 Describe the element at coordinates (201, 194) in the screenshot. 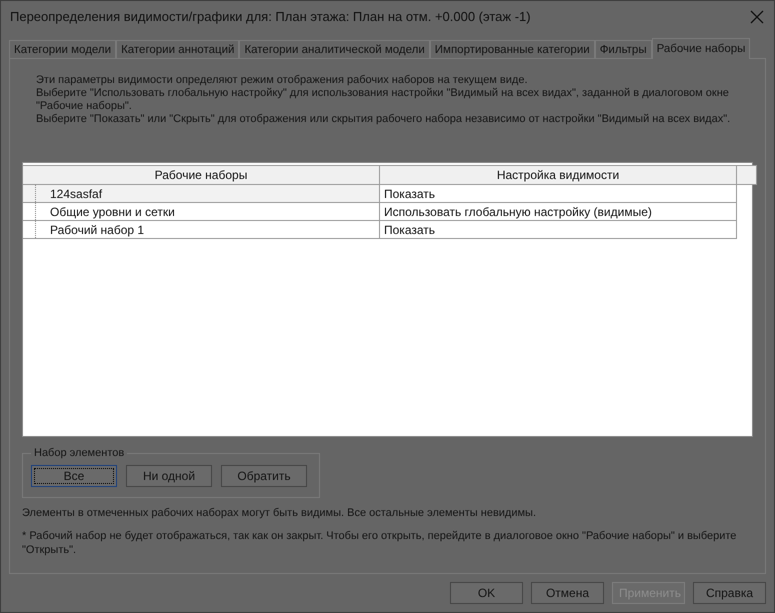

I see `workset-name-cell: 124sasfaf` at that location.